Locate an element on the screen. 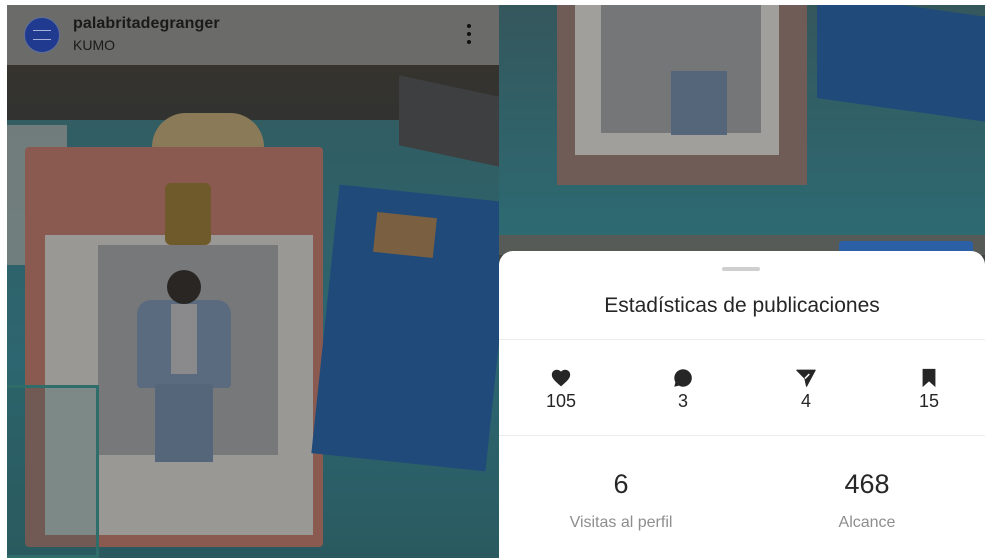 The width and height of the screenshot is (985, 560). profile-visits-label: Visitas al perfil is located at coordinates (621, 522).